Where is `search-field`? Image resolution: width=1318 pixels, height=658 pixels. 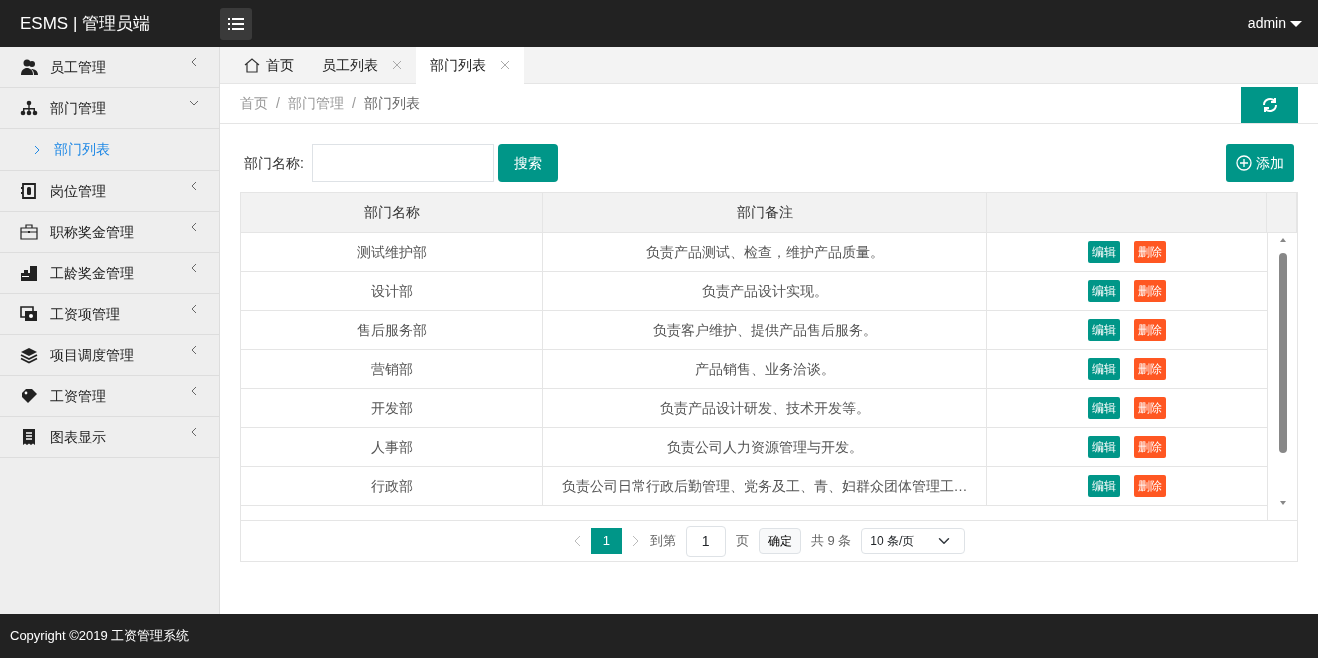
search-field is located at coordinates (402, 163).